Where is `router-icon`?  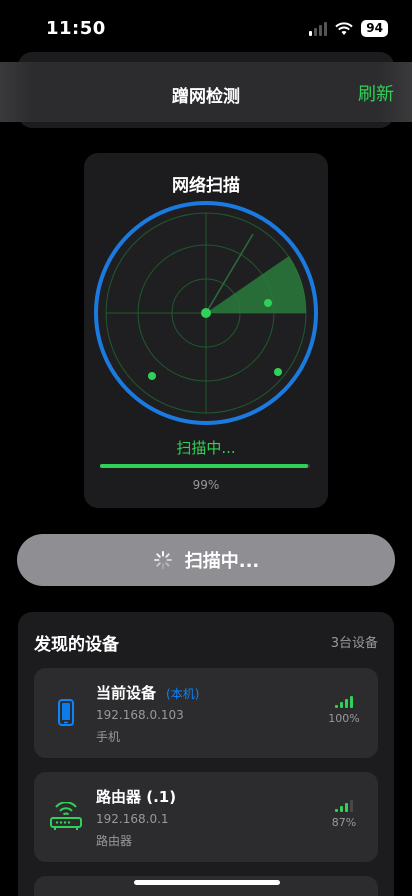
router-icon is located at coordinates (66, 816).